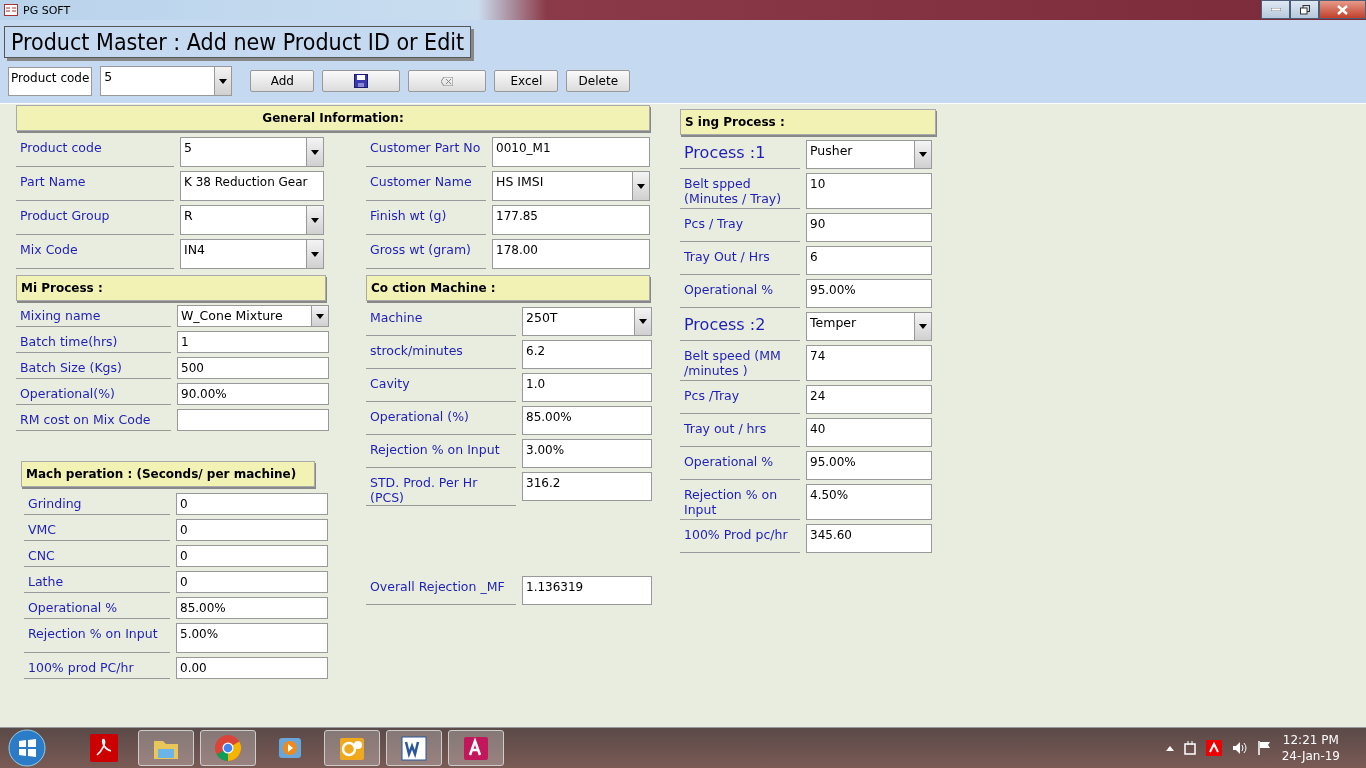  Describe the element at coordinates (571, 254) in the screenshot. I see `input-field: 178.00` at that location.